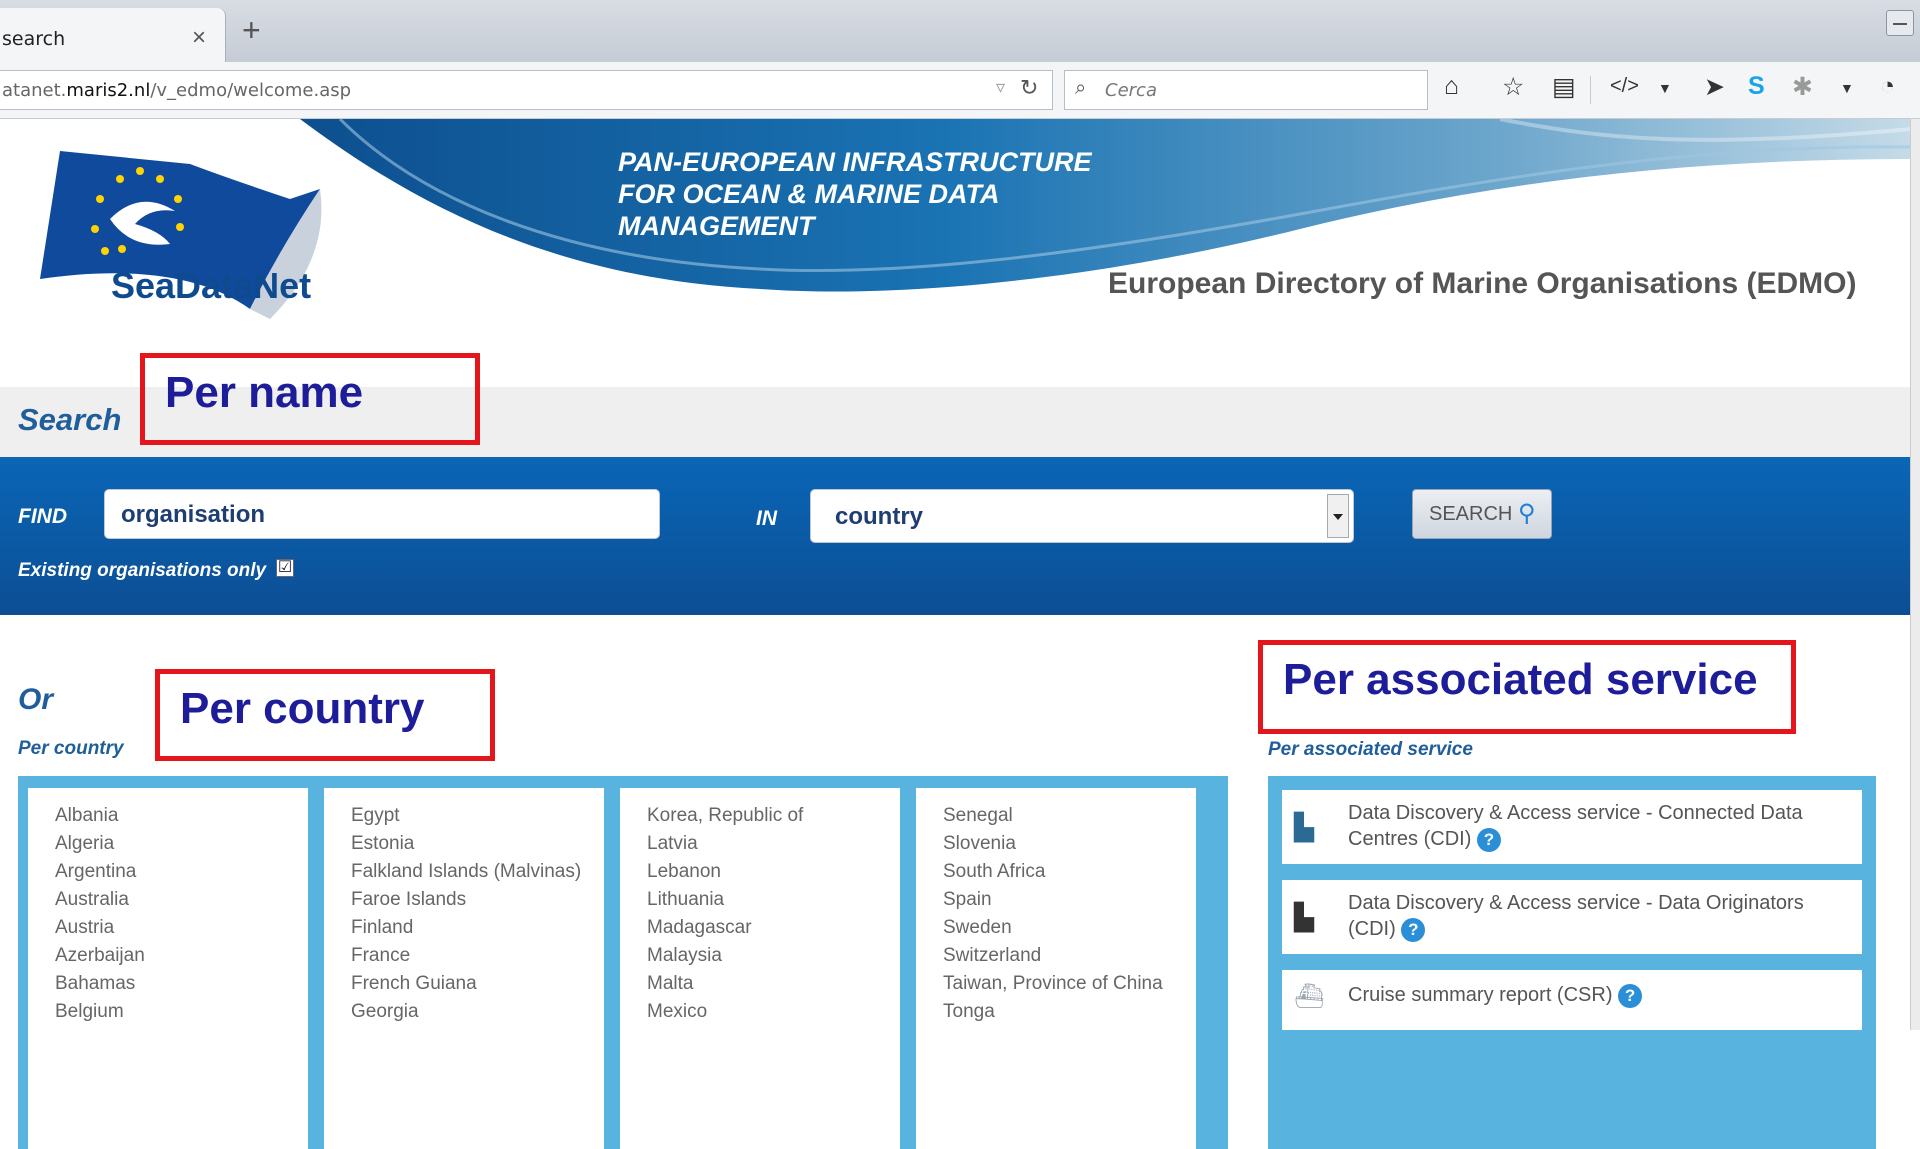  Describe the element at coordinates (1451, 86) in the screenshot. I see `home-icon: ⌂` at that location.